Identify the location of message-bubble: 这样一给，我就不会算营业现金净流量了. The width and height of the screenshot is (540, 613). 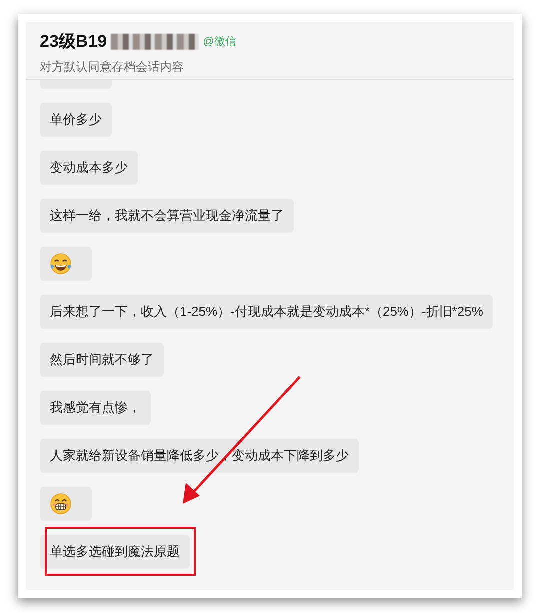
(167, 216).